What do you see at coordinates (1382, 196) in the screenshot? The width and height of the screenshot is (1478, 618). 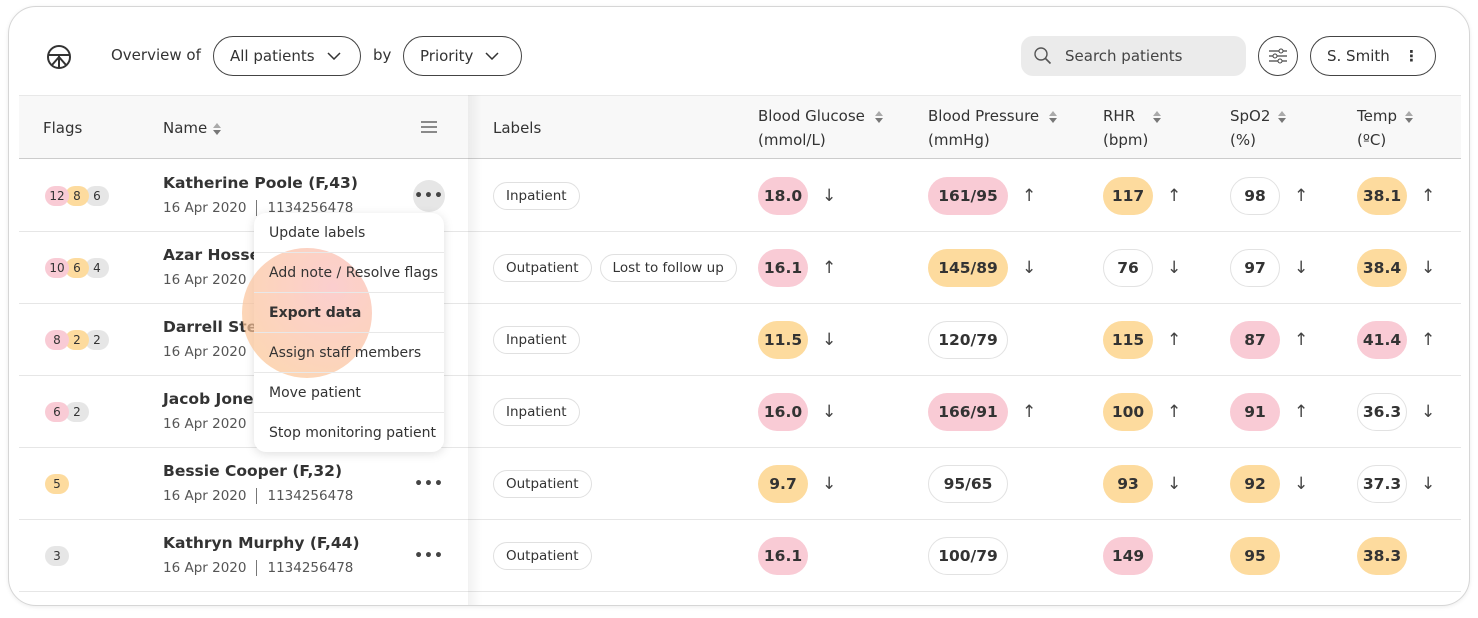 I see `vital-value: 38.1` at bounding box center [1382, 196].